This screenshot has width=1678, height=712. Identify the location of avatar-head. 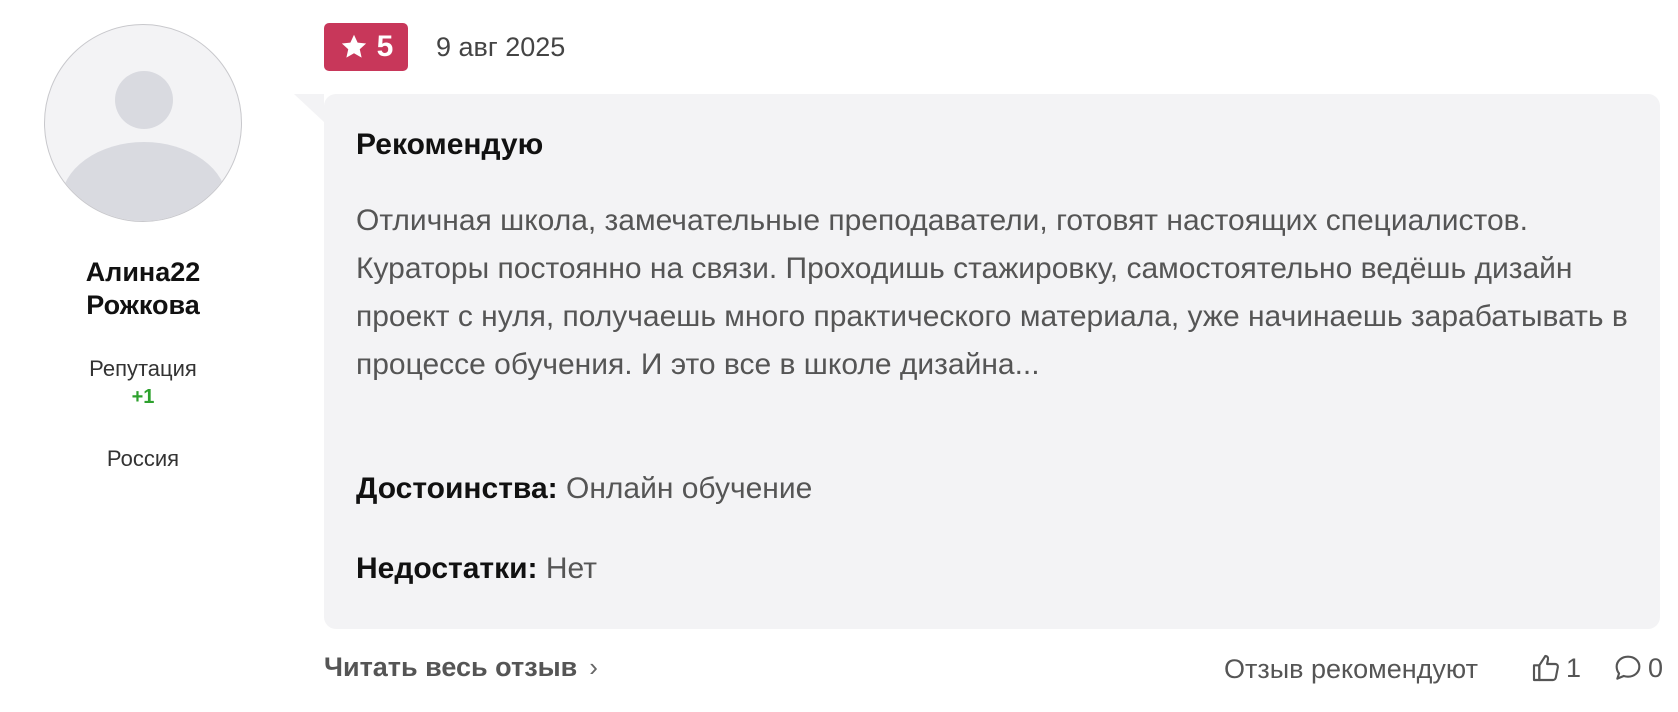
(144, 100).